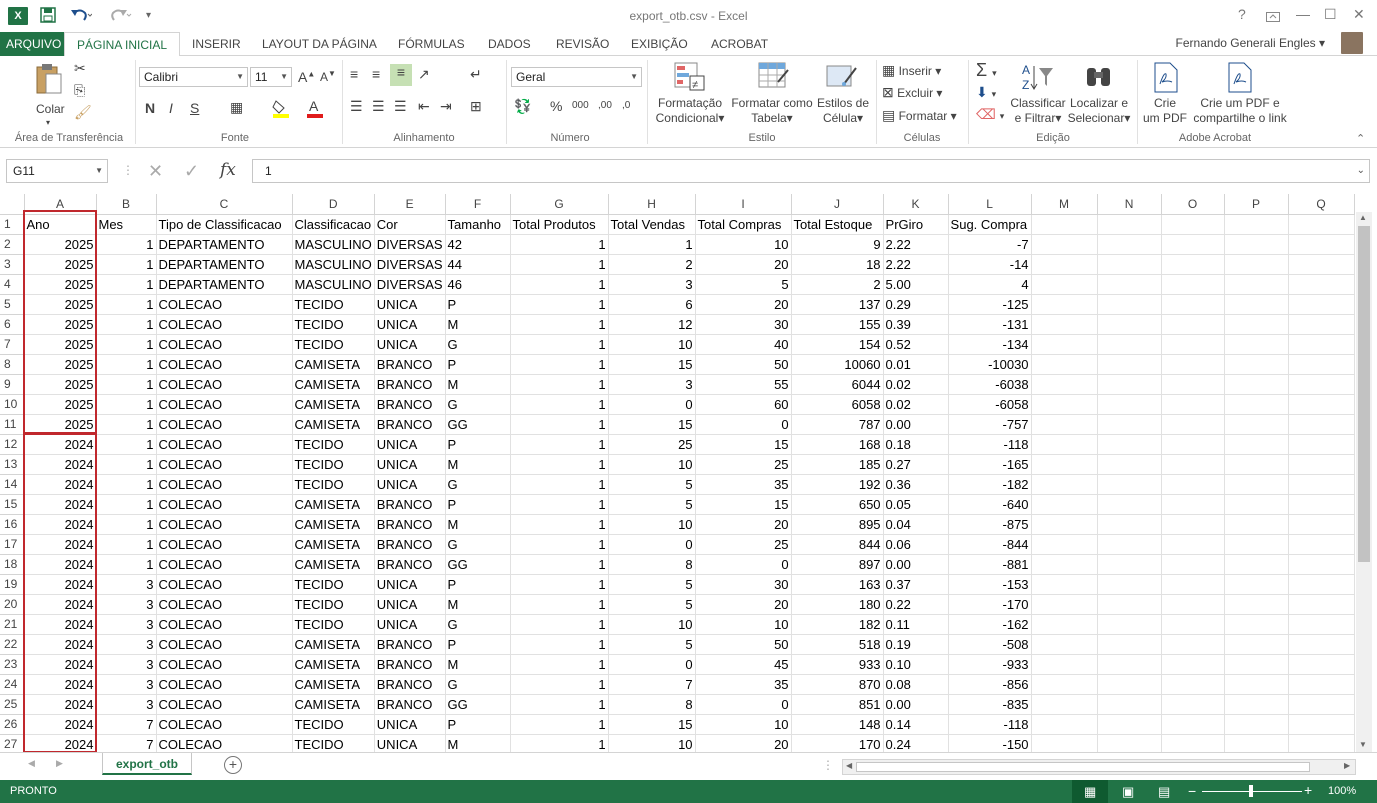 This screenshot has width=1377, height=803. Describe the element at coordinates (224, 224) in the screenshot. I see `cell: Tipo de Classificacao` at that location.